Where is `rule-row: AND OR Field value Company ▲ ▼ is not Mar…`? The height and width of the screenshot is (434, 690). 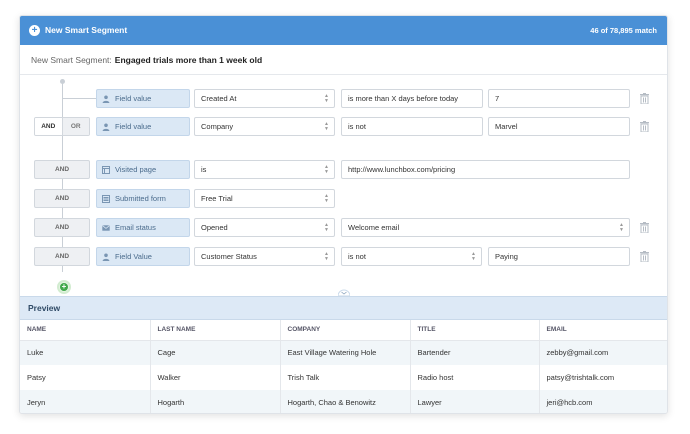 rule-row: AND OR Field value Company ▲ ▼ is not Mar… is located at coordinates (343, 126).